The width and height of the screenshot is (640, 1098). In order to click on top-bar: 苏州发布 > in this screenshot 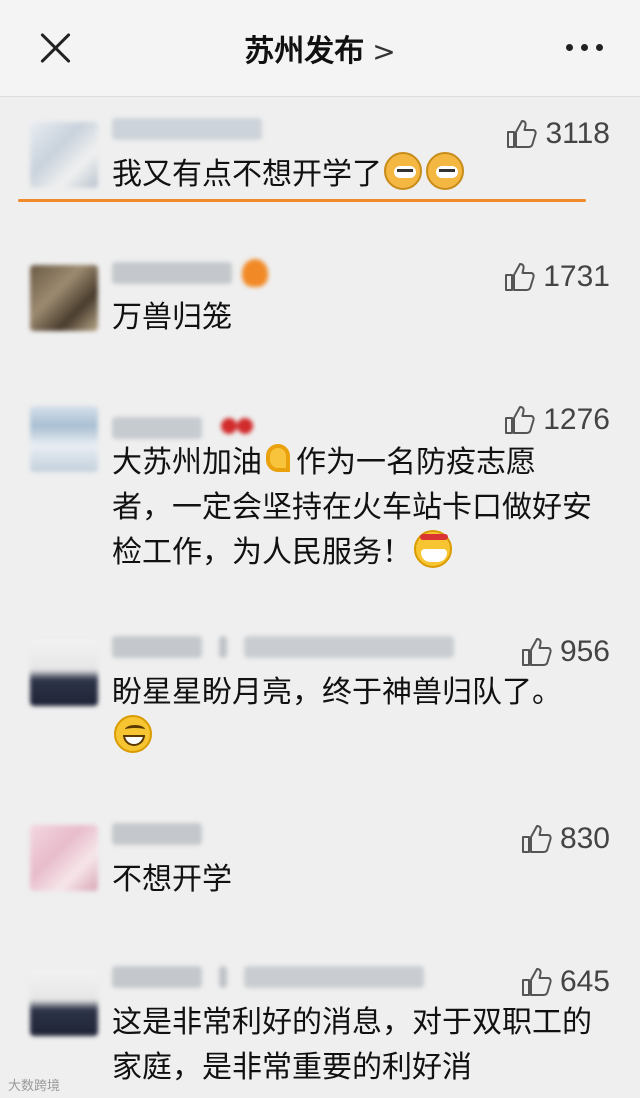, I will do `click(320, 48)`.